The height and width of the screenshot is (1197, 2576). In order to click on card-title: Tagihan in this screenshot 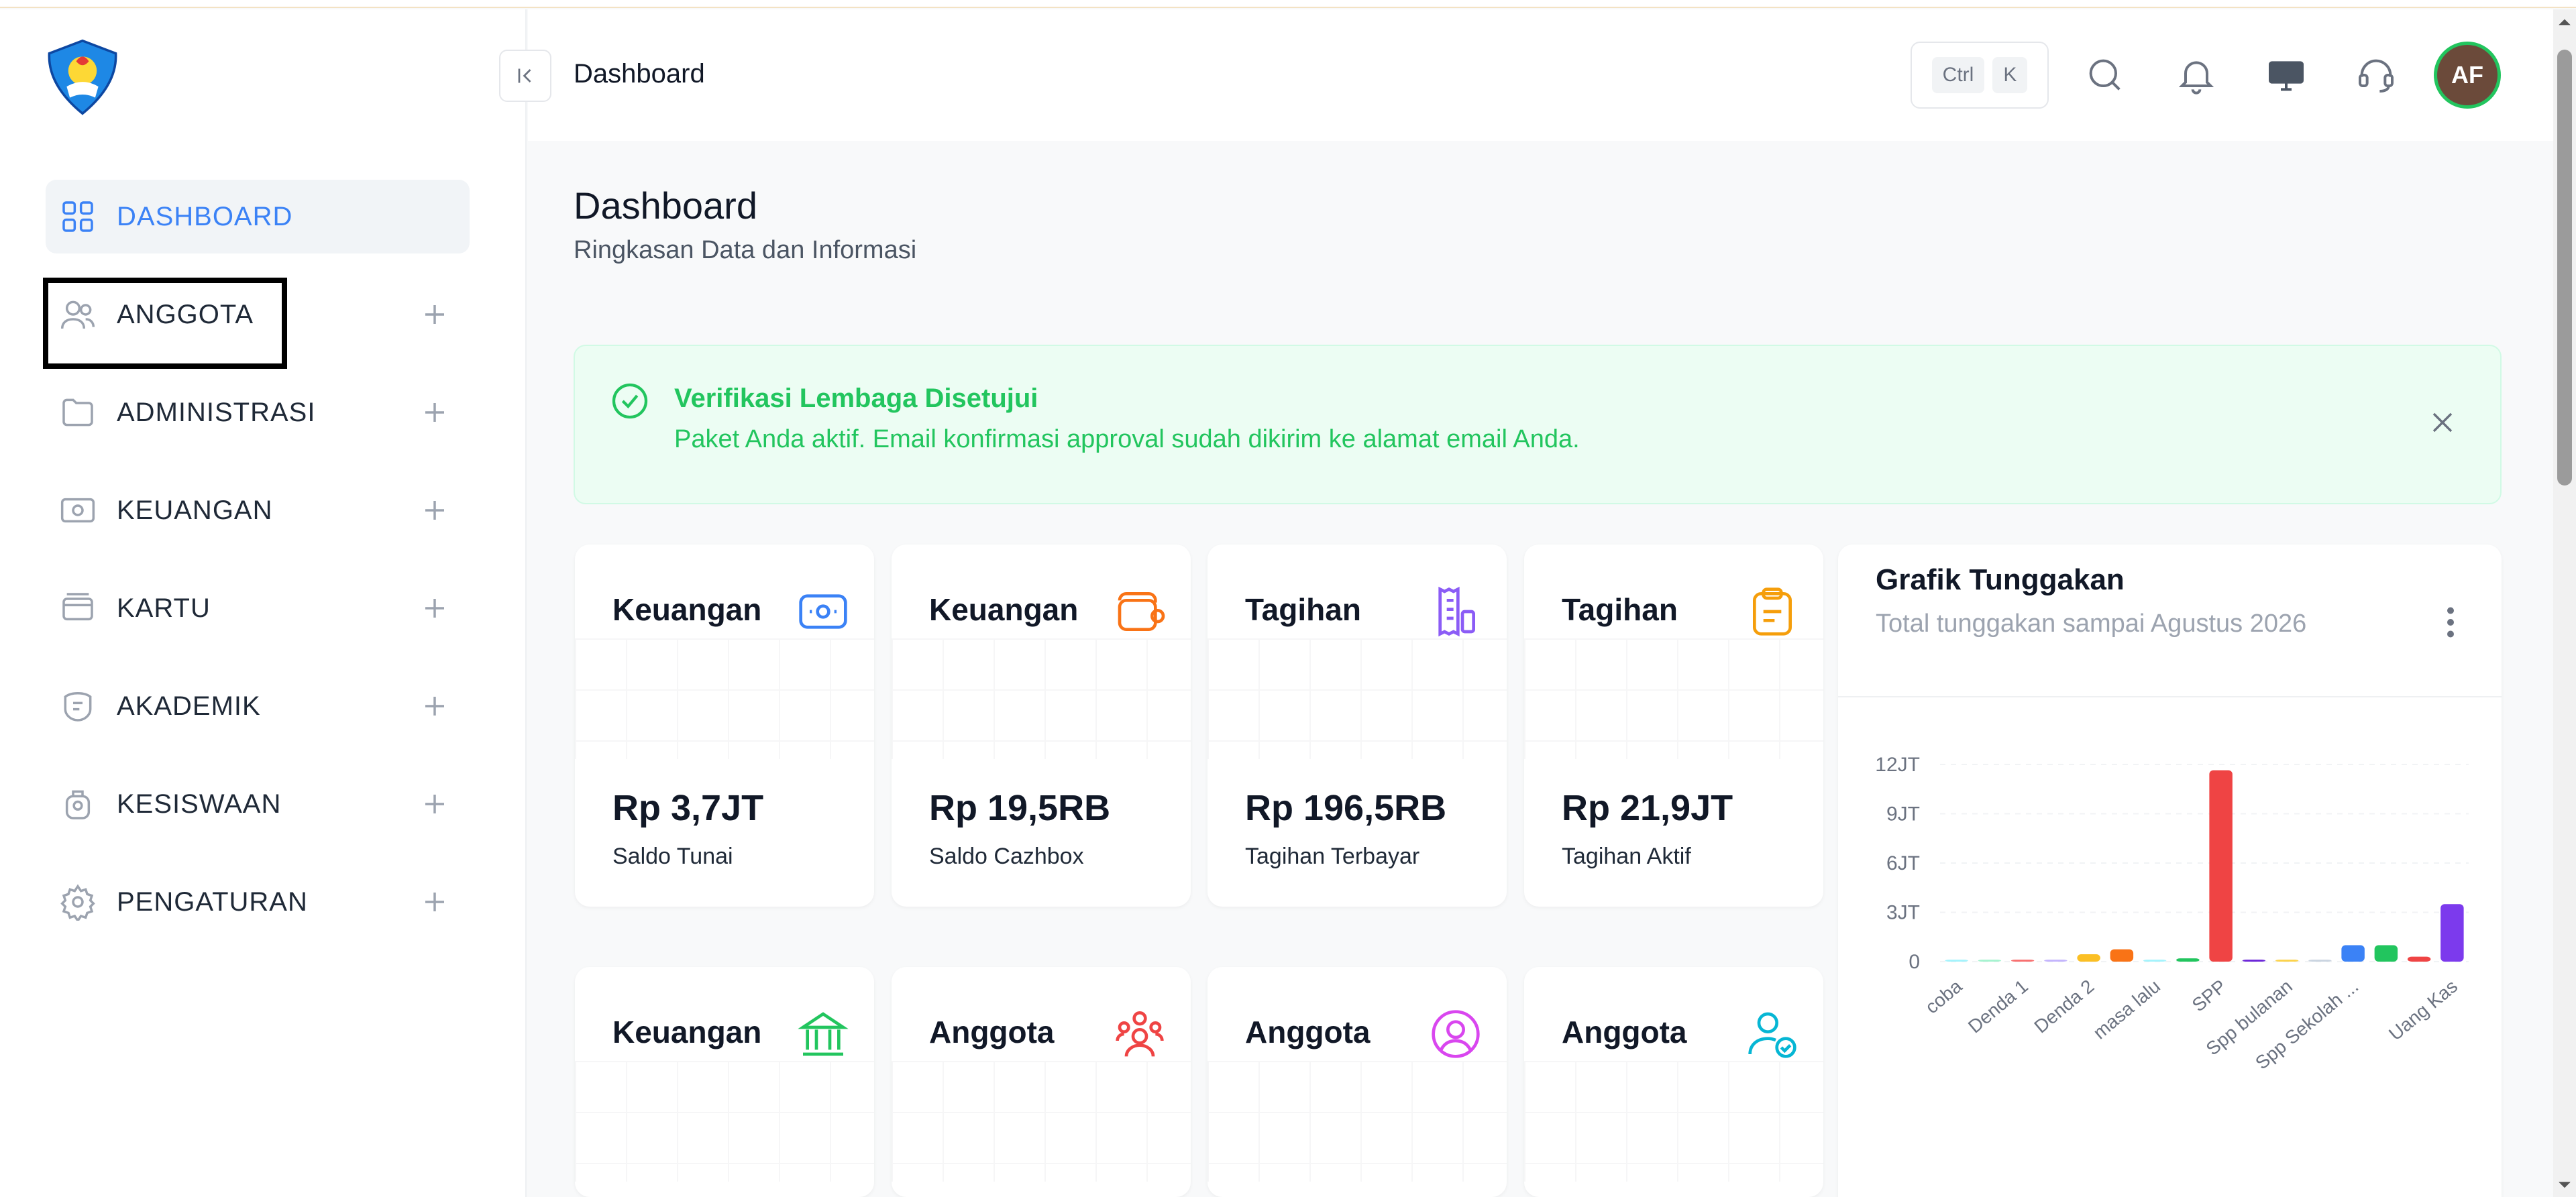, I will do `click(1303, 609)`.